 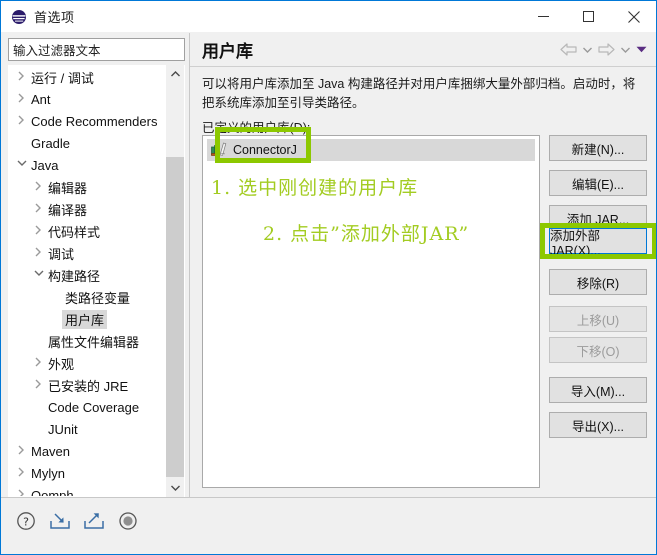 I want to click on back-arrow-icon, so click(x=568, y=50).